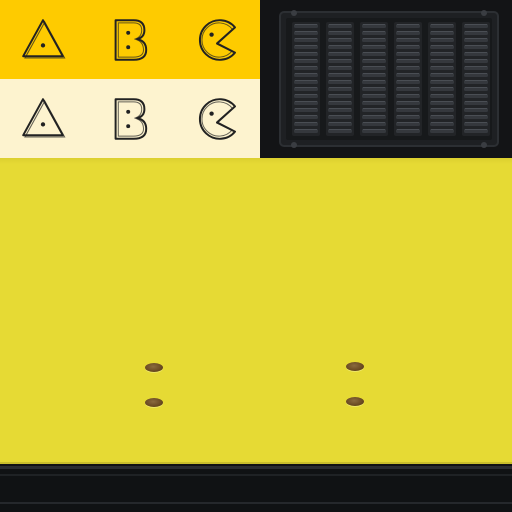  Describe the element at coordinates (256, 463) in the screenshot. I see `trim-edge` at that location.